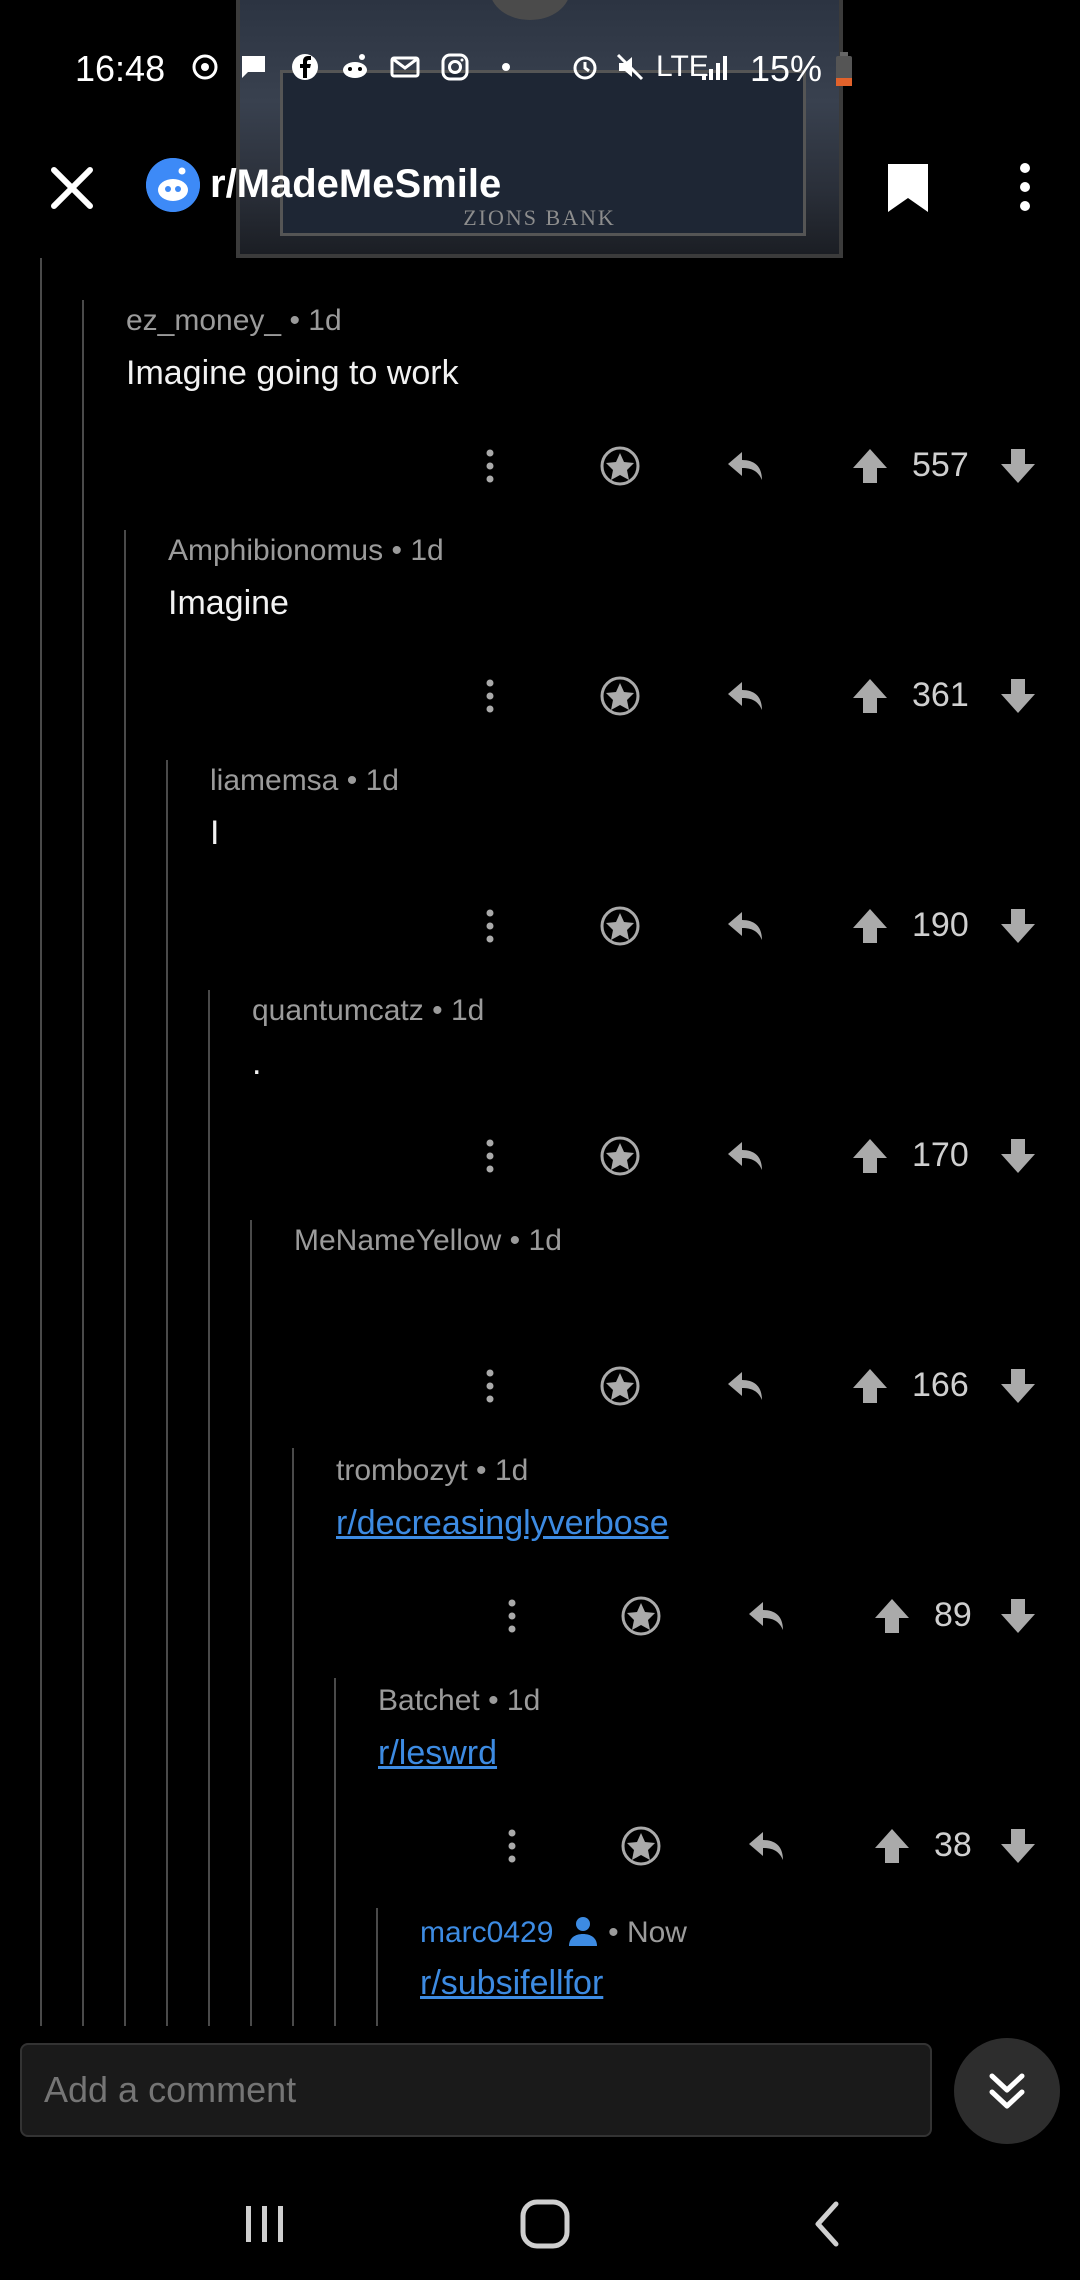 The height and width of the screenshot is (2280, 1080). I want to click on comment-author: liamemsa, so click(274, 780).